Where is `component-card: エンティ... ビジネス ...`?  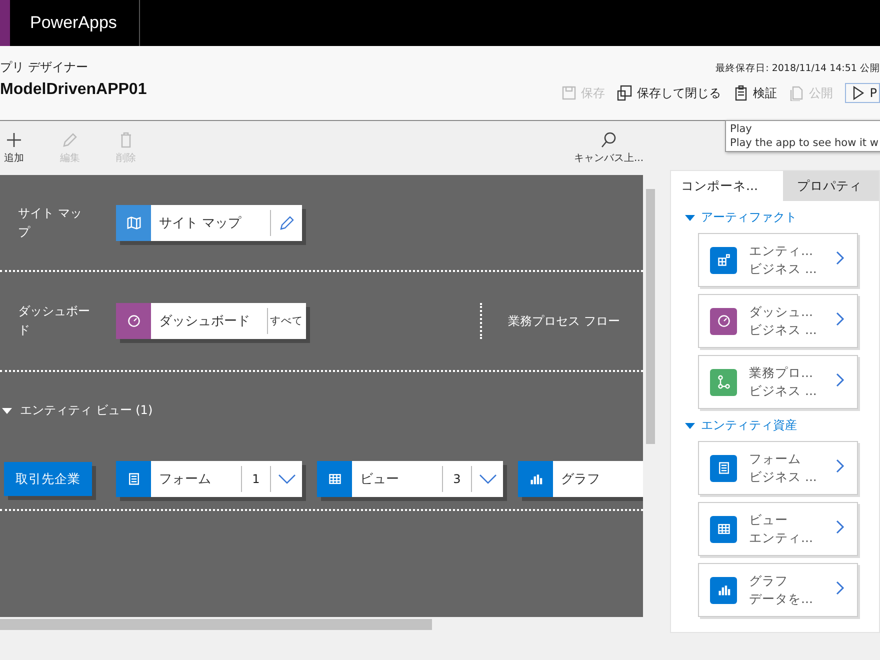 component-card: エンティ... ビジネス ... is located at coordinates (778, 260).